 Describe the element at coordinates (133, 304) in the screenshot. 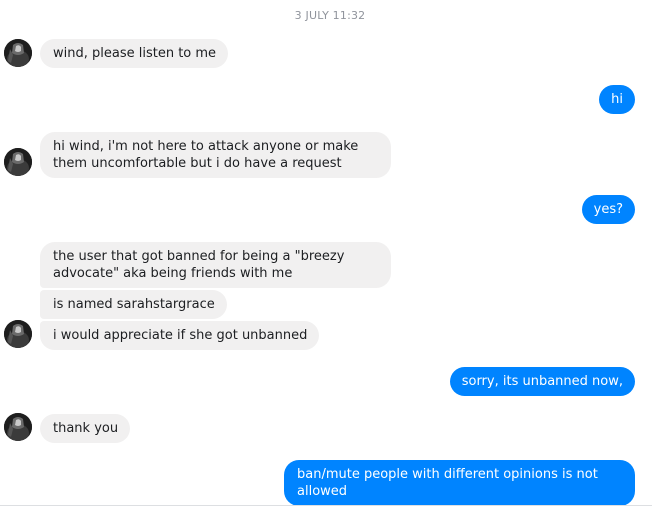

I see `incoming-message: is named sarahstargrace` at that location.